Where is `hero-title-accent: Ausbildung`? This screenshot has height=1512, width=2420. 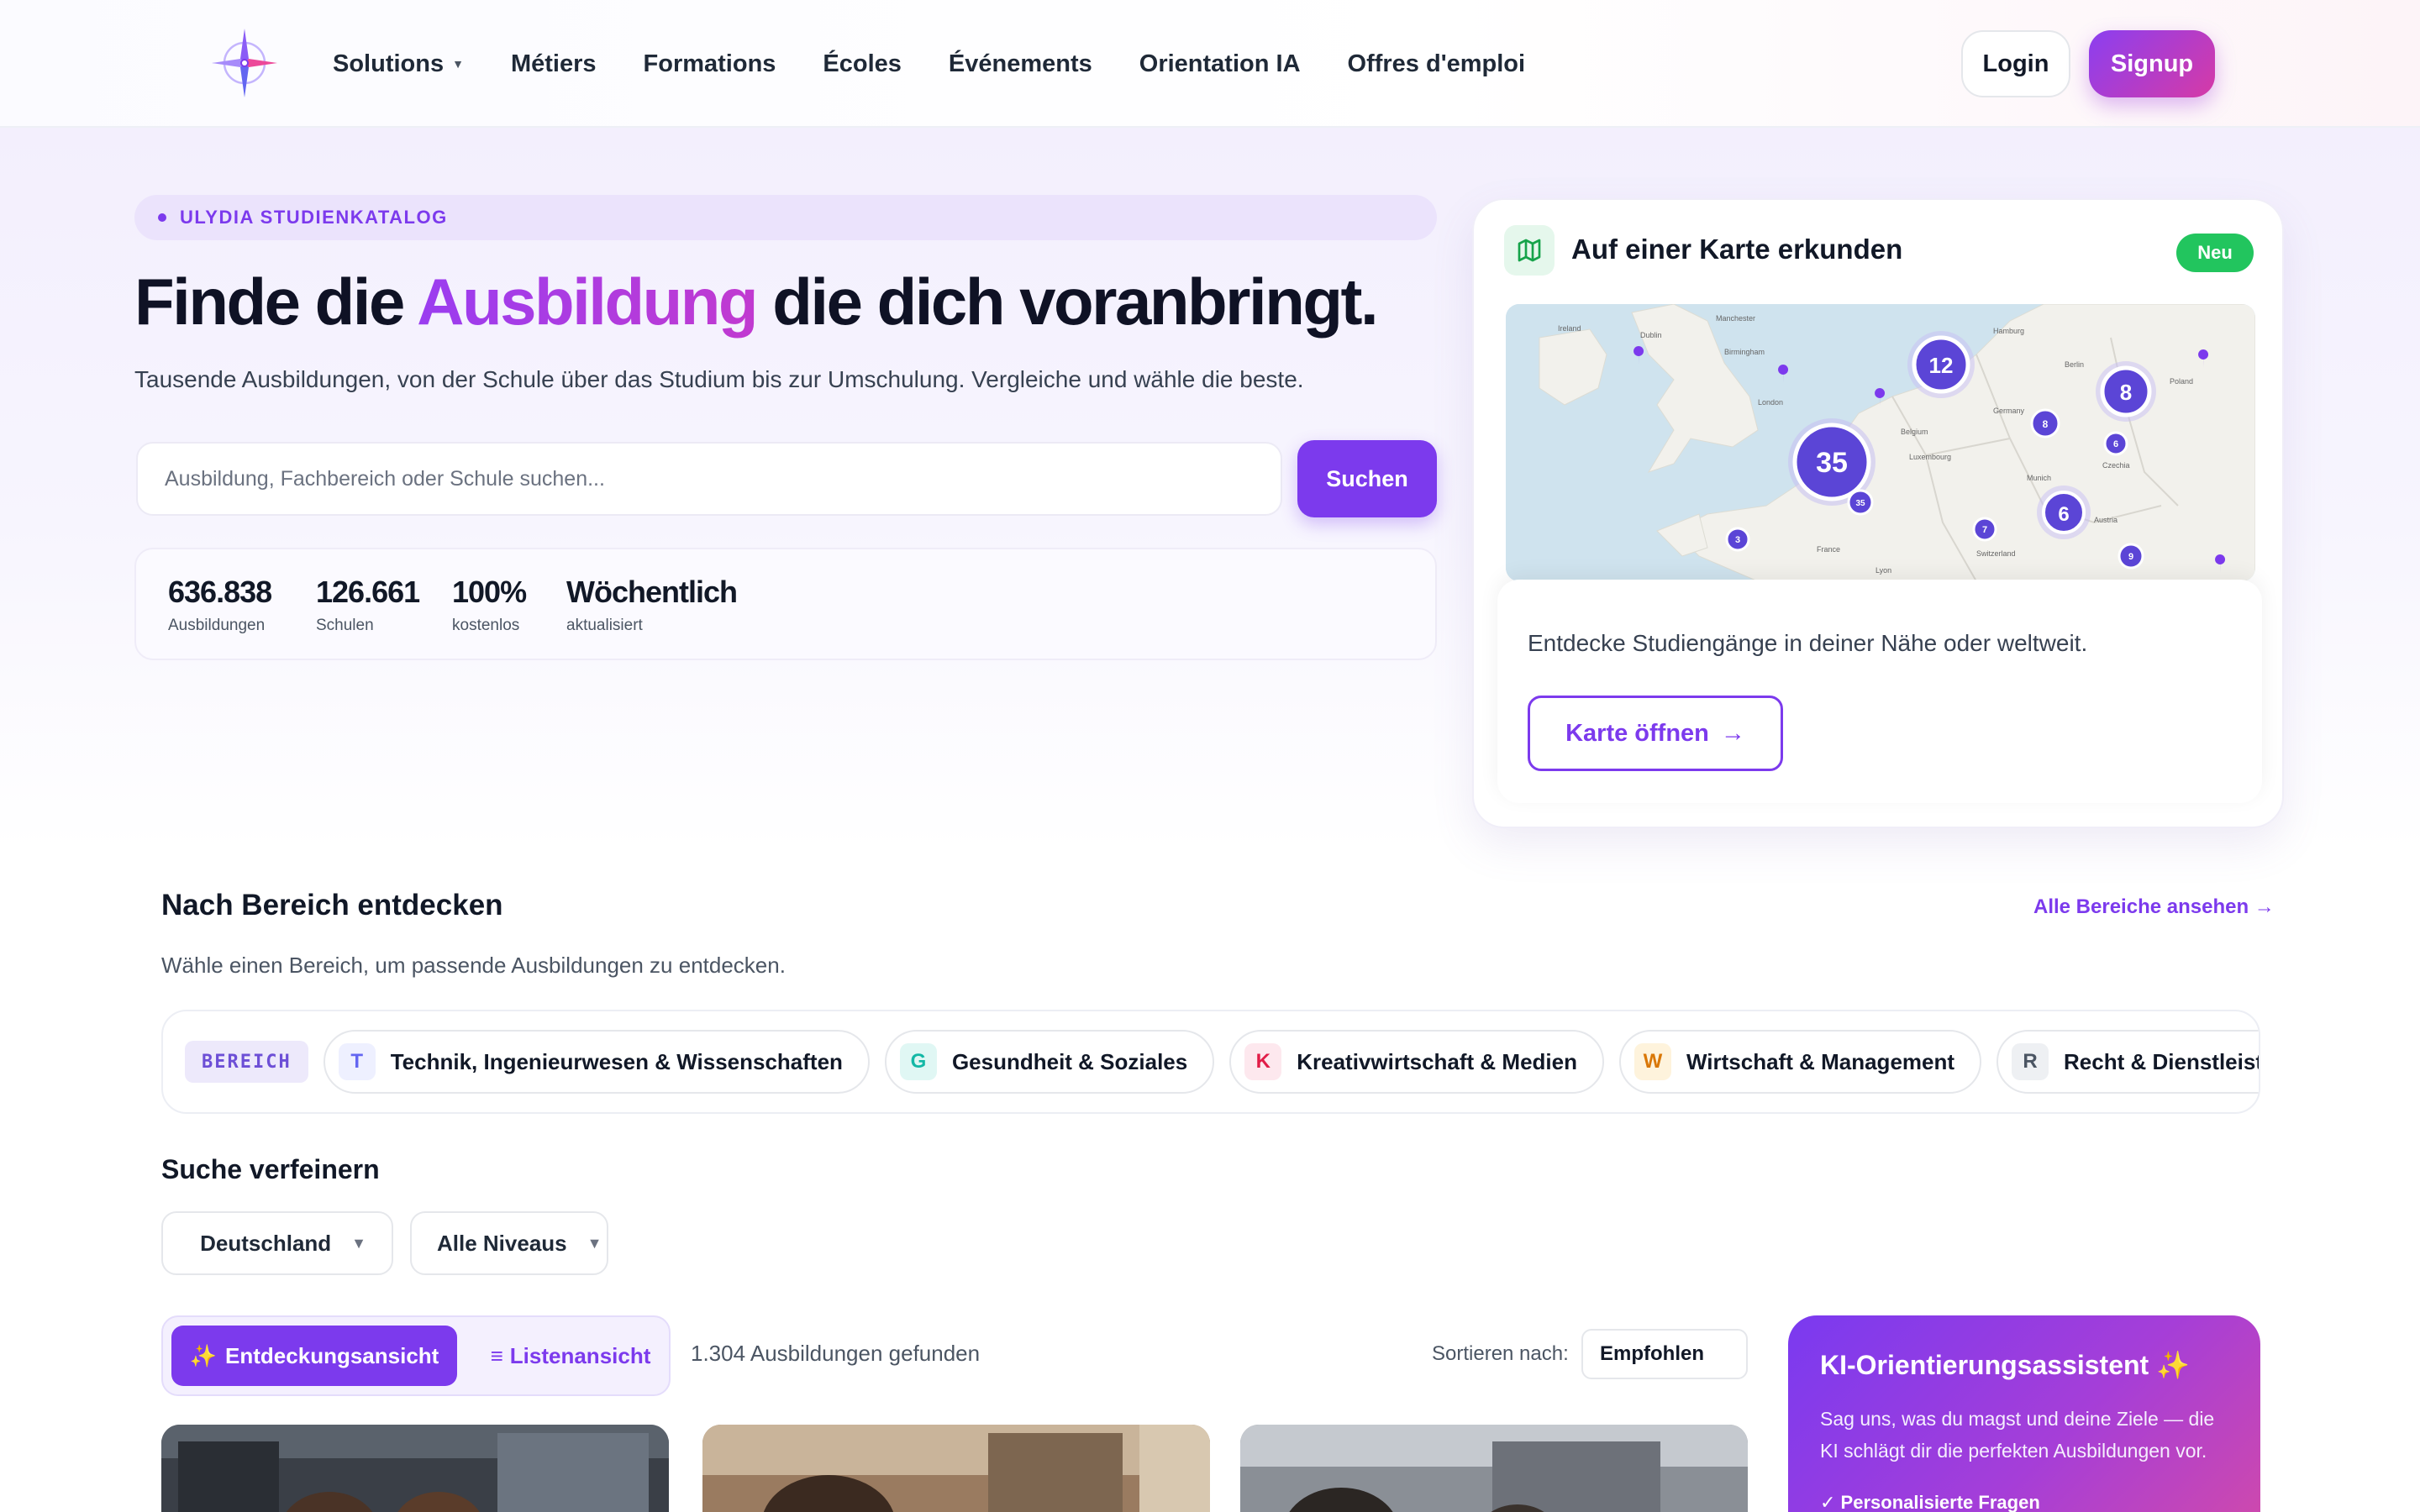 hero-title-accent: Ausbildung is located at coordinates (587, 302).